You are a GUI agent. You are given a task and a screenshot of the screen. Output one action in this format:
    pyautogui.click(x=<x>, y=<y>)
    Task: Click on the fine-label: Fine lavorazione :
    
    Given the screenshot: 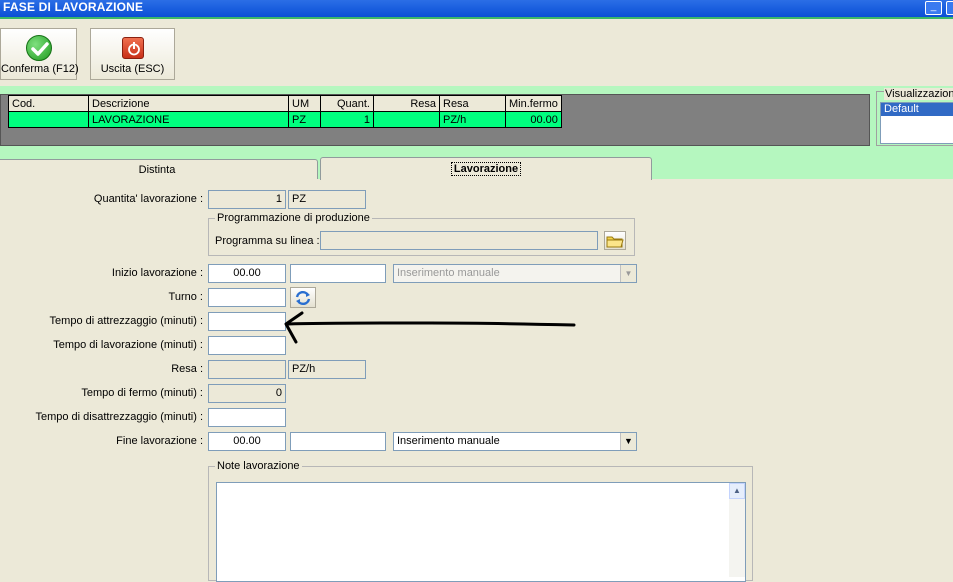 What is the action you would take?
    pyautogui.click(x=159, y=441)
    